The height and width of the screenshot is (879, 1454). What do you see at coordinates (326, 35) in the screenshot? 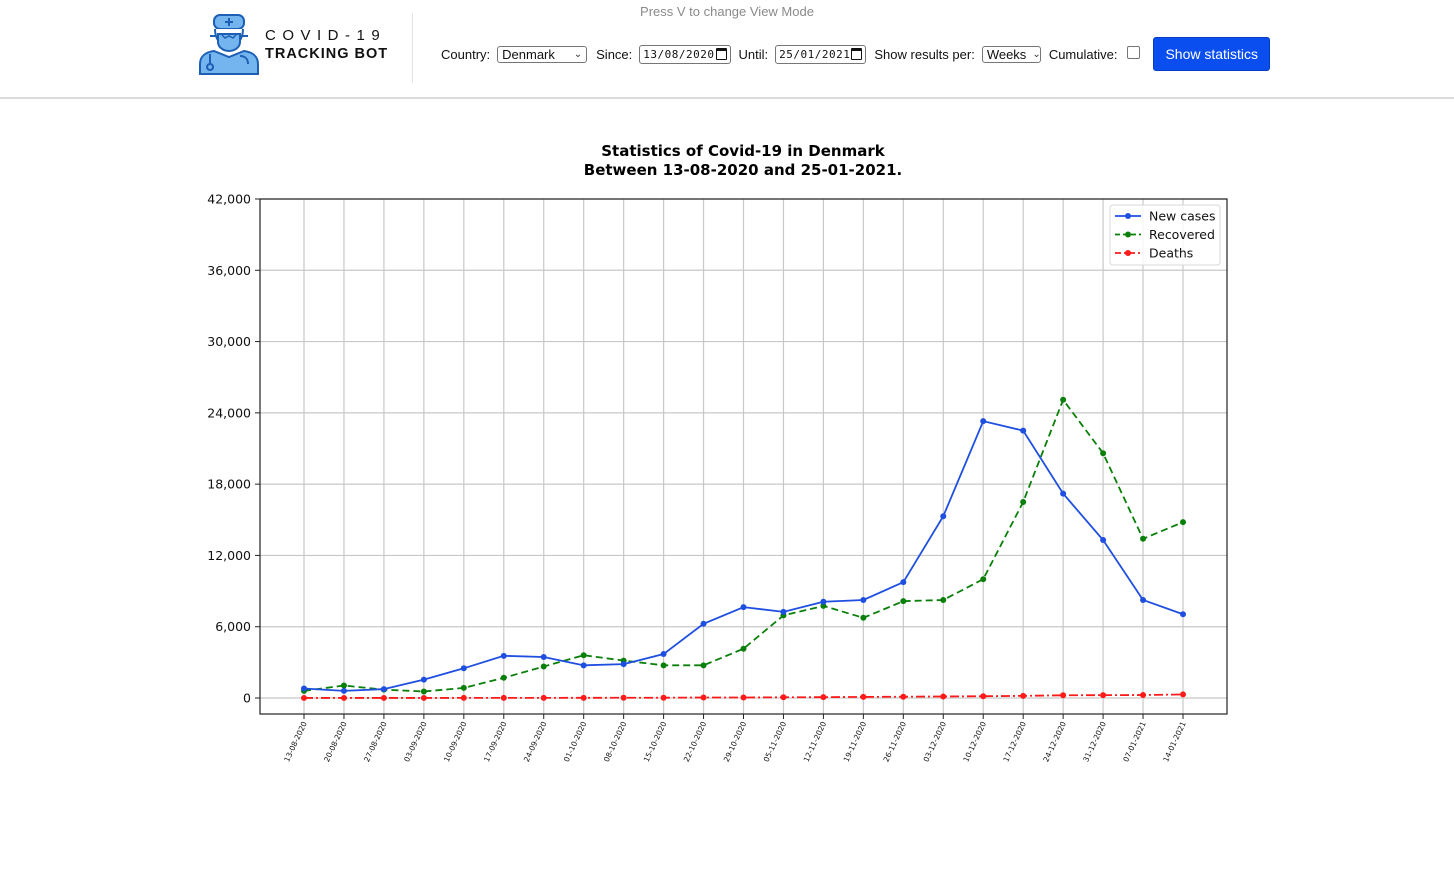
I see `brand-title: COVID-19` at bounding box center [326, 35].